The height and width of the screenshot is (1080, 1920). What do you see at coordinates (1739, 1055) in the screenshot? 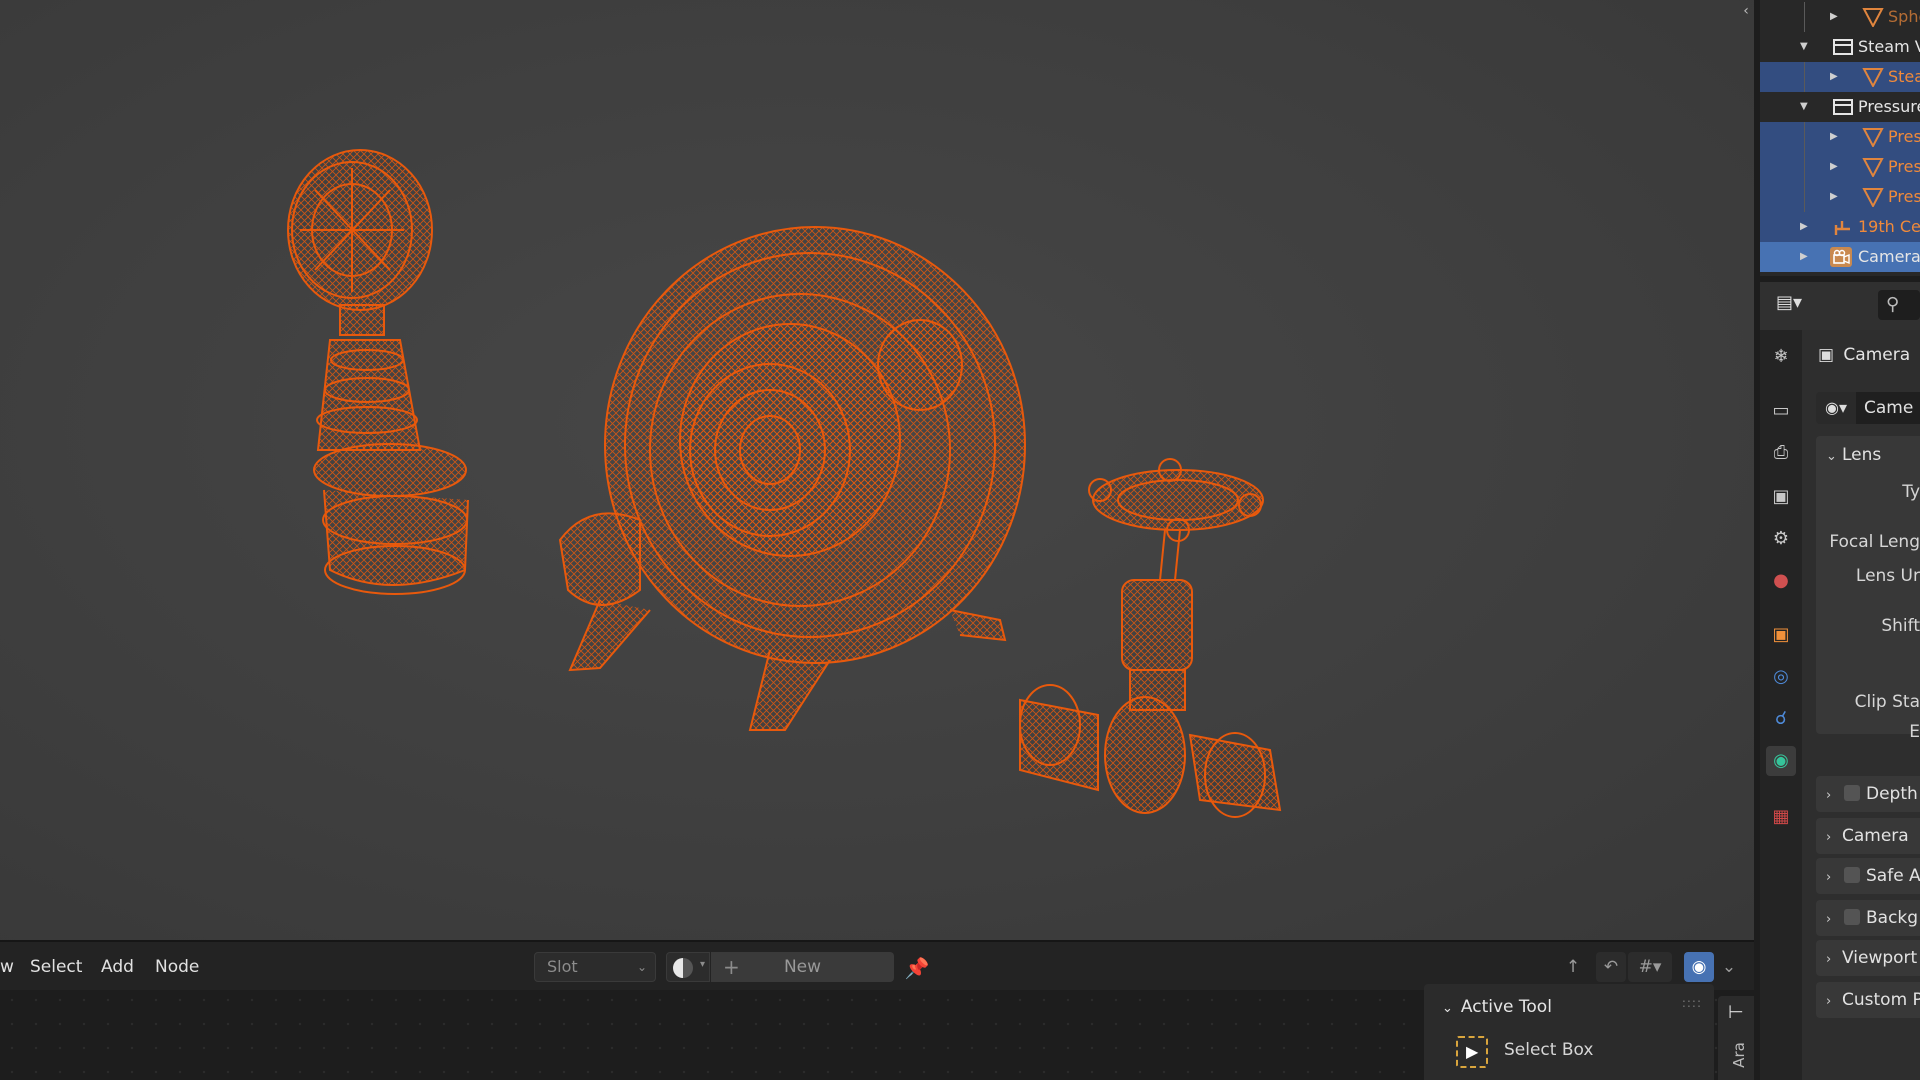
I see `sidebar-tab-label: Ara` at bounding box center [1739, 1055].